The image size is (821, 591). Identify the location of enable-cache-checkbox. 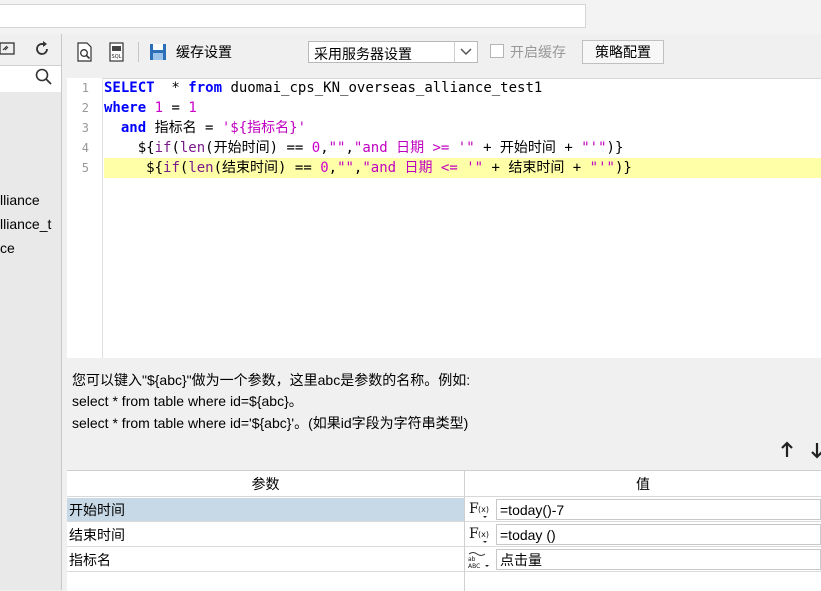
(497, 51).